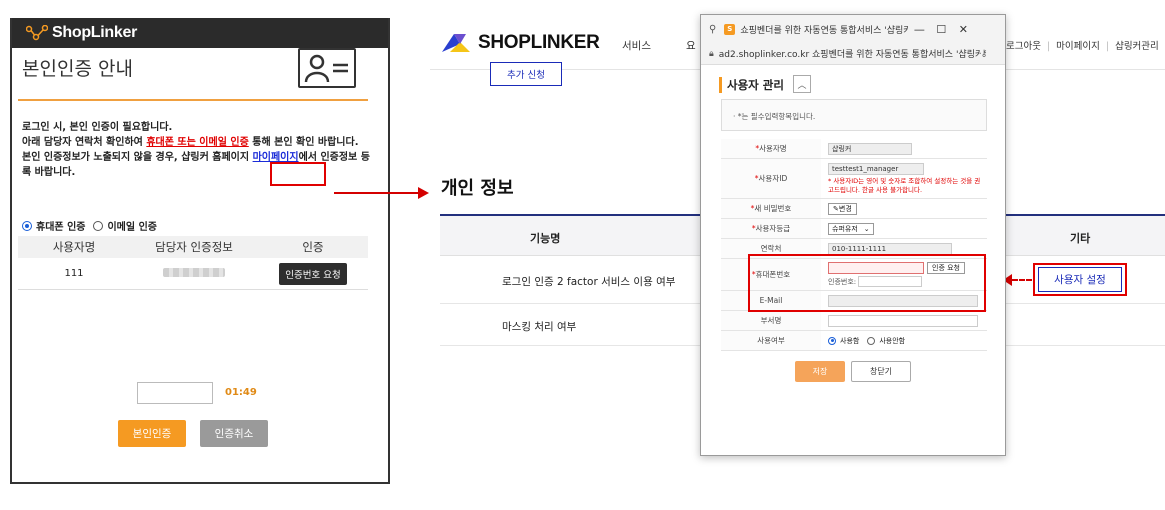 Image resolution: width=1165 pixels, height=510 pixels. Describe the element at coordinates (132, 227) in the screenshot. I see `radio-email-label: 이메일 인증` at that location.